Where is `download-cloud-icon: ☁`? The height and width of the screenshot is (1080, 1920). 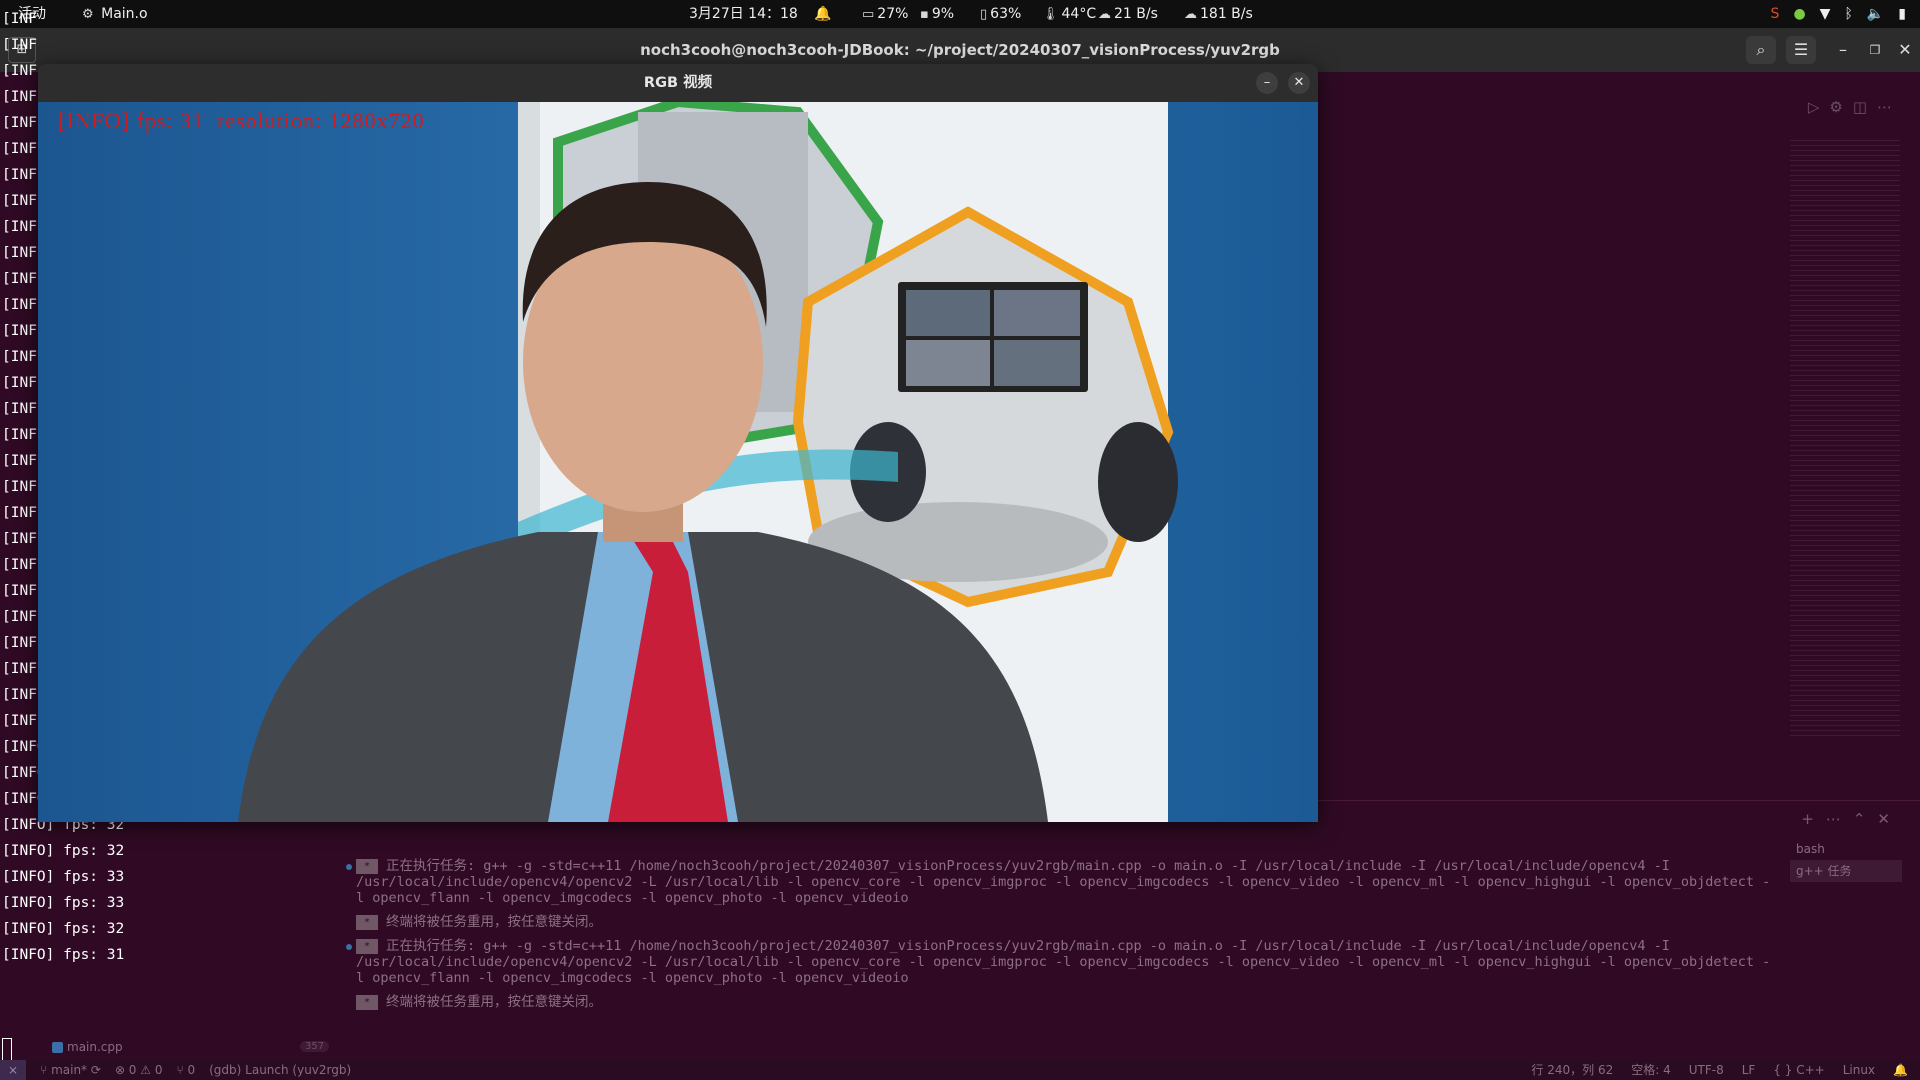
download-cloud-icon: ☁ is located at coordinates (1190, 14).